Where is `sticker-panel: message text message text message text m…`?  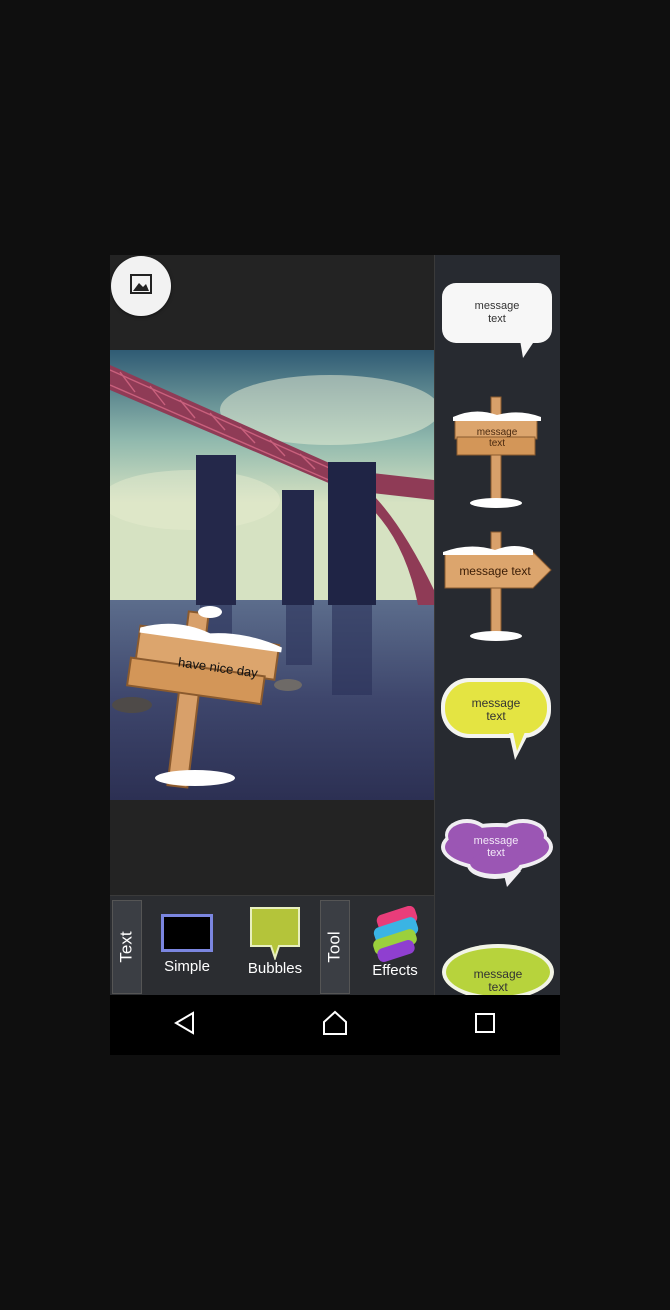 sticker-panel: message text message text message text m… is located at coordinates (497, 625).